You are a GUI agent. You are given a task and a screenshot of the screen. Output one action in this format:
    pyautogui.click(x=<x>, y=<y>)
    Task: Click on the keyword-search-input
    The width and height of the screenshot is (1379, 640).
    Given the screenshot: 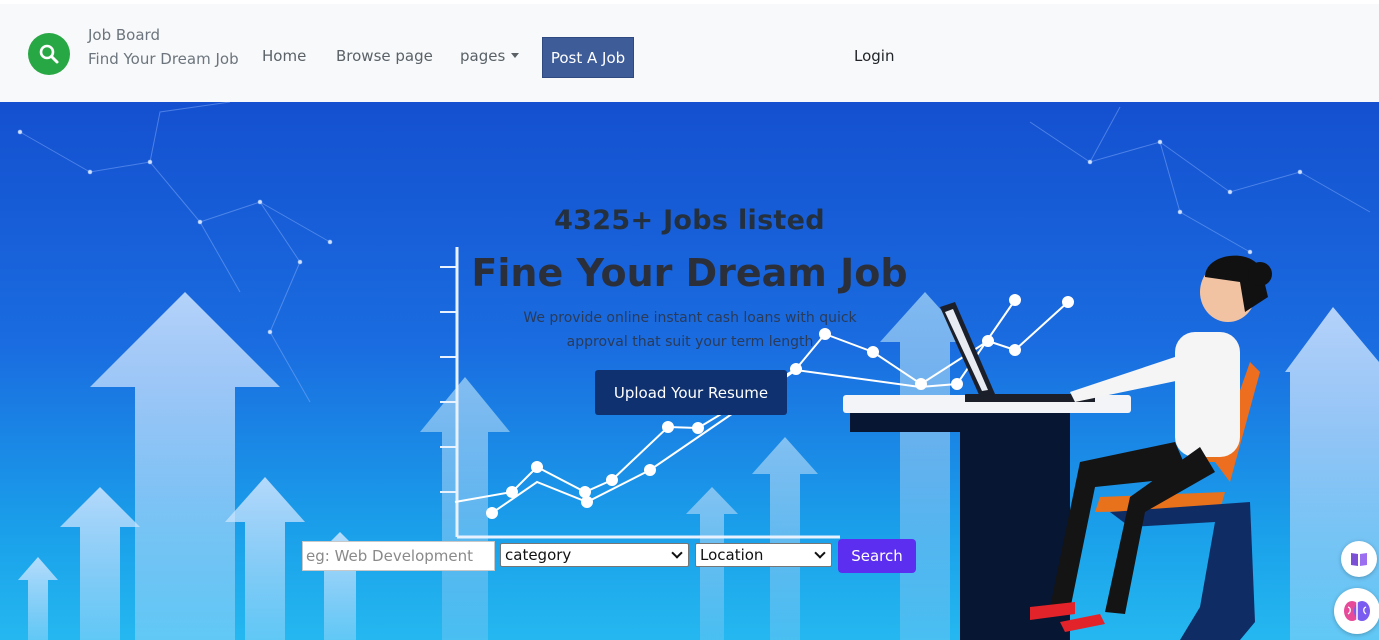 What is the action you would take?
    pyautogui.click(x=398, y=556)
    